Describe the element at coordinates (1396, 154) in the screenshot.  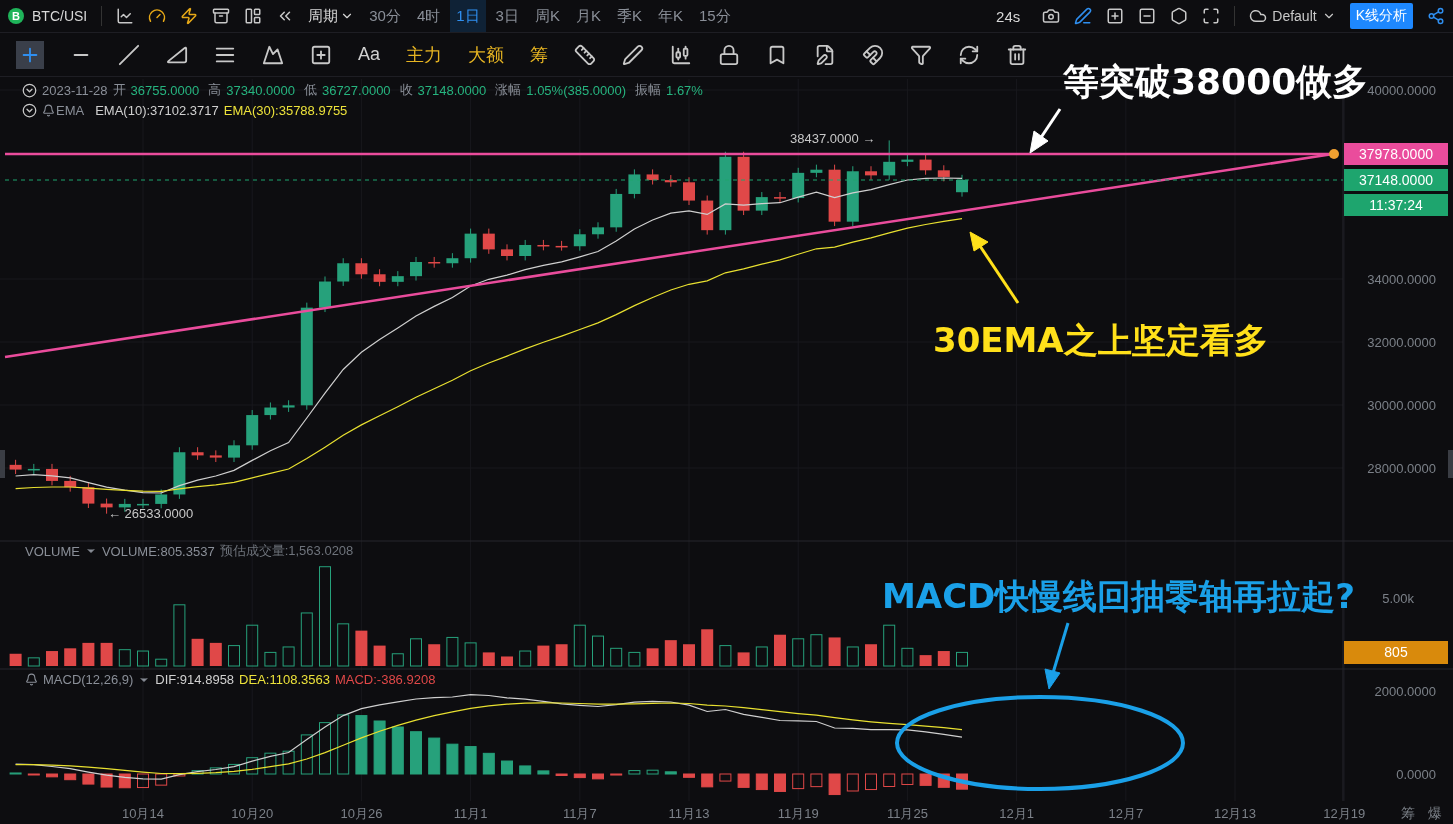
I see `price-tag: 37978.0000` at that location.